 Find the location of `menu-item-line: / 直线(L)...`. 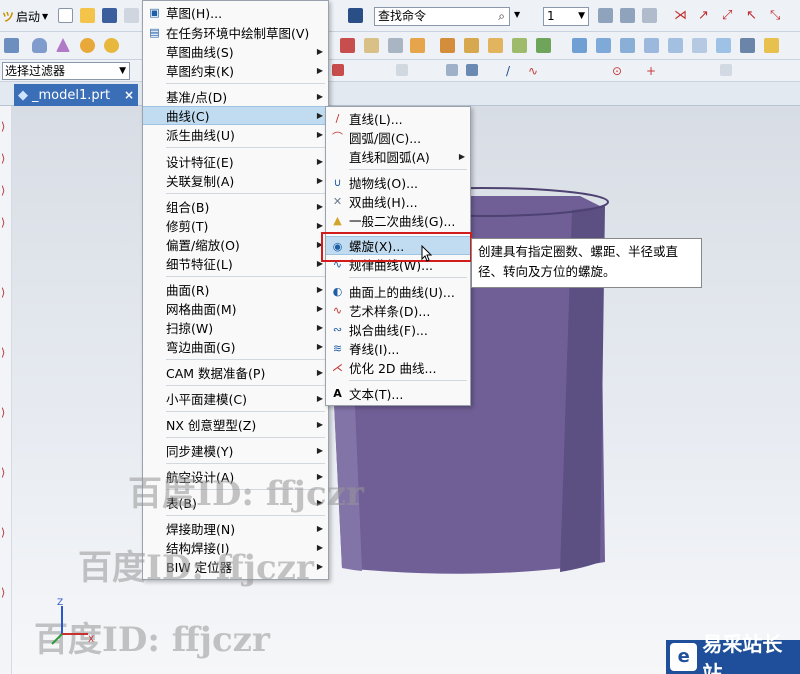

menu-item-line: / 直线(L)... is located at coordinates (398, 118).